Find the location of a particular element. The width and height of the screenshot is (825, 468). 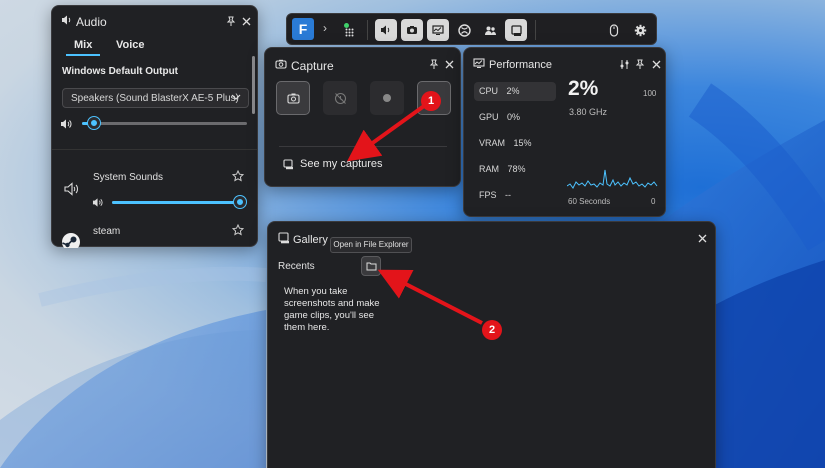

metric-gpu: GPU 0% is located at coordinates (499, 117).